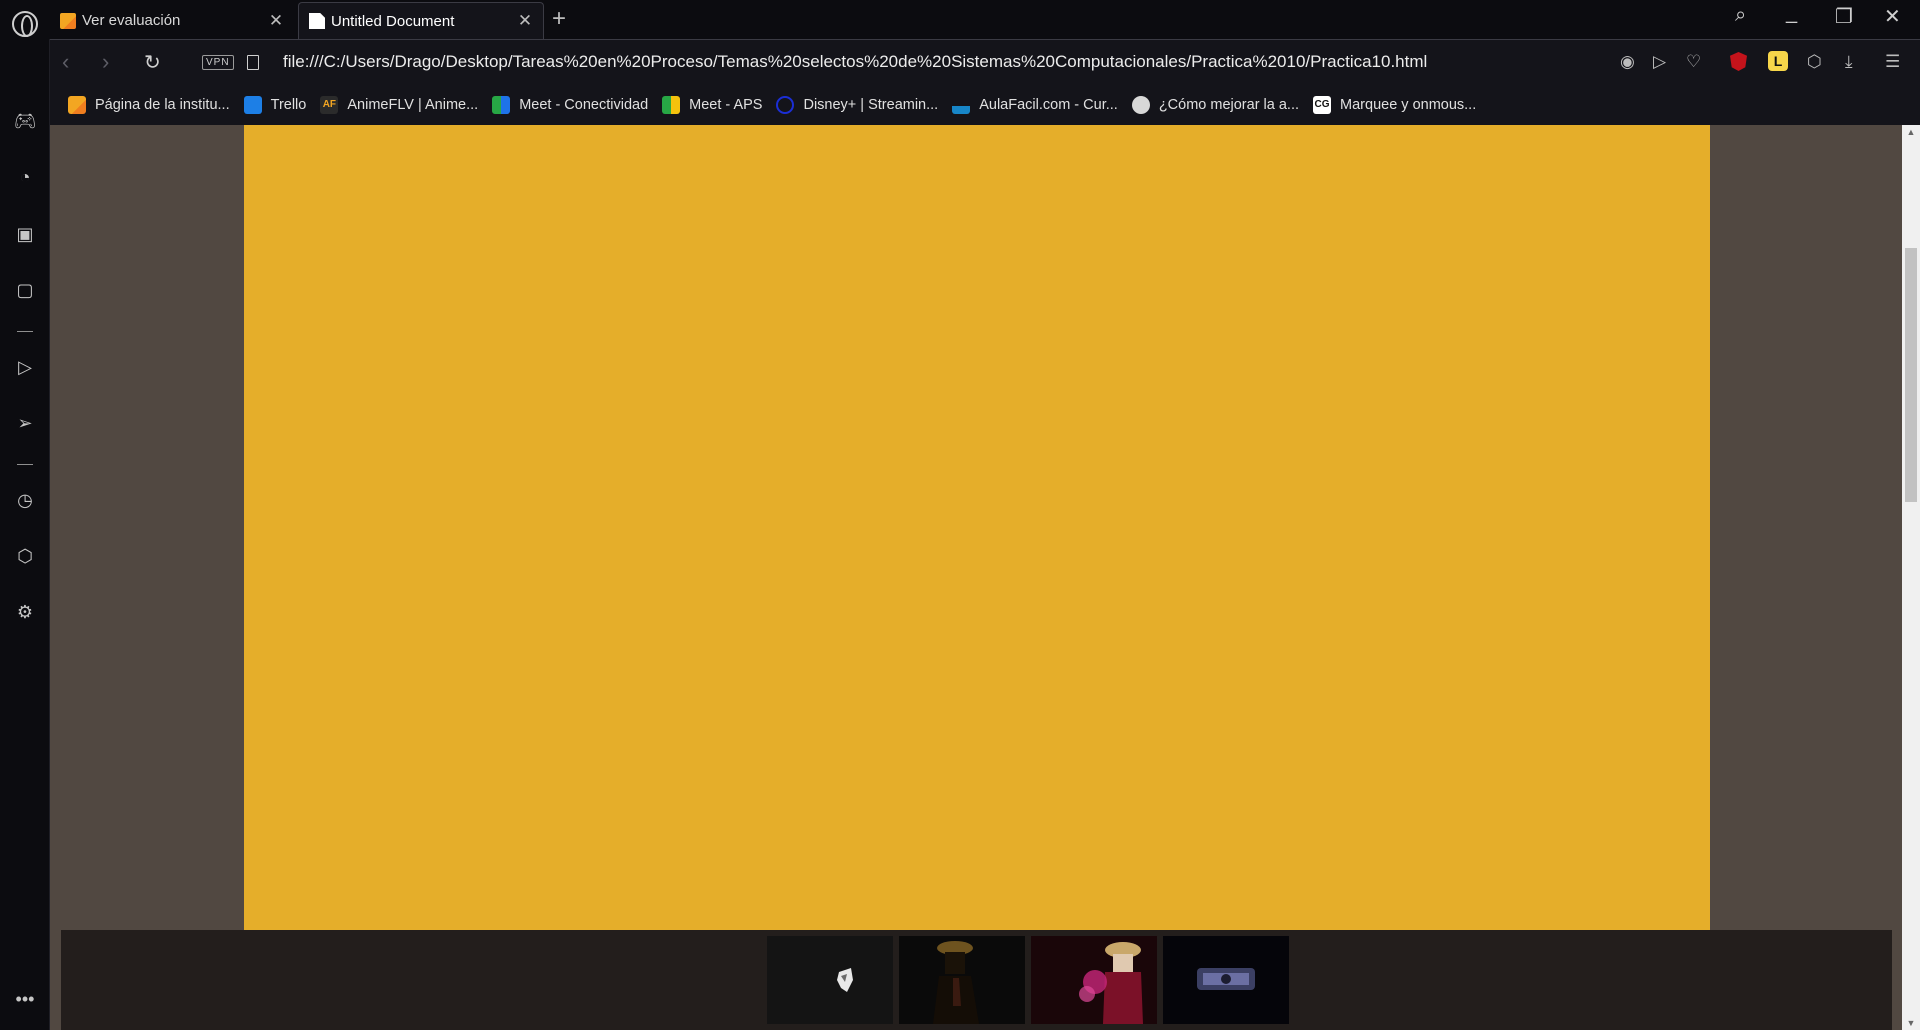 The image size is (1920, 1030). What do you see at coordinates (1778, 61) in the screenshot?
I see `extension-l-icon: L` at bounding box center [1778, 61].